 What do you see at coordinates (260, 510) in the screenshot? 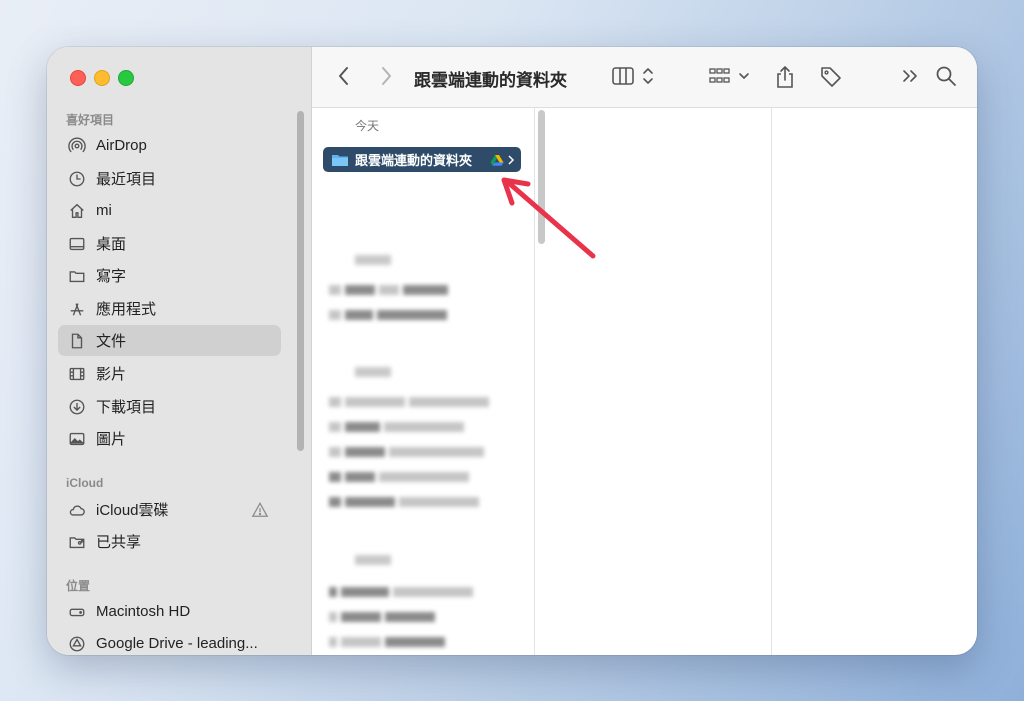
I see `warning-icon` at bounding box center [260, 510].